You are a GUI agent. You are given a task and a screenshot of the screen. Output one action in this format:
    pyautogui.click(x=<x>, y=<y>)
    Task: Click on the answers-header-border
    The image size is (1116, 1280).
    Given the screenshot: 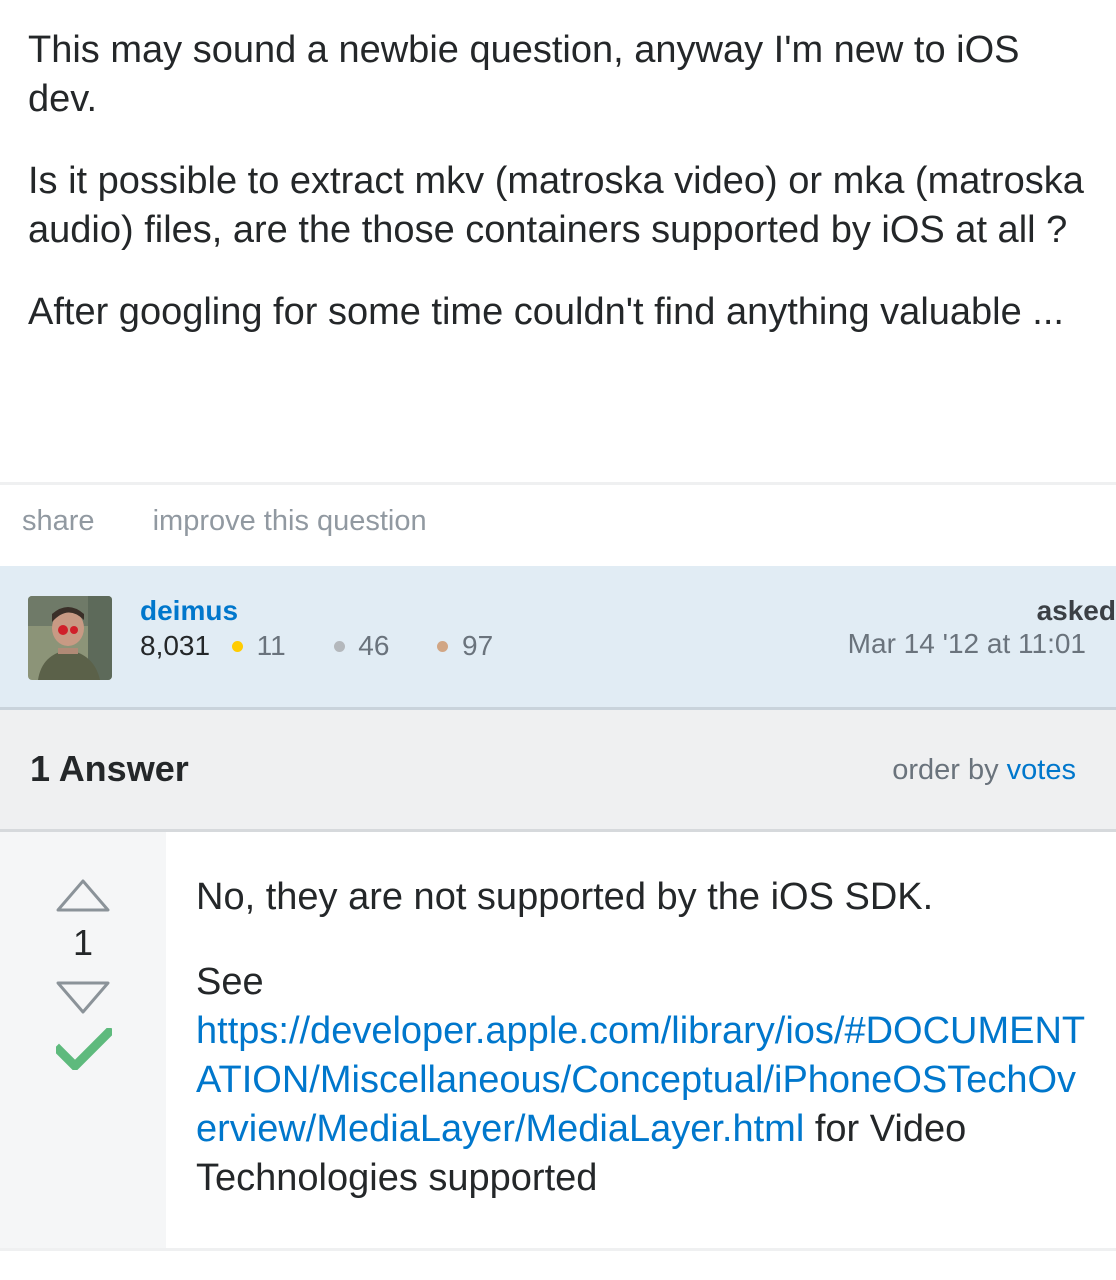 What is the action you would take?
    pyautogui.click(x=558, y=830)
    